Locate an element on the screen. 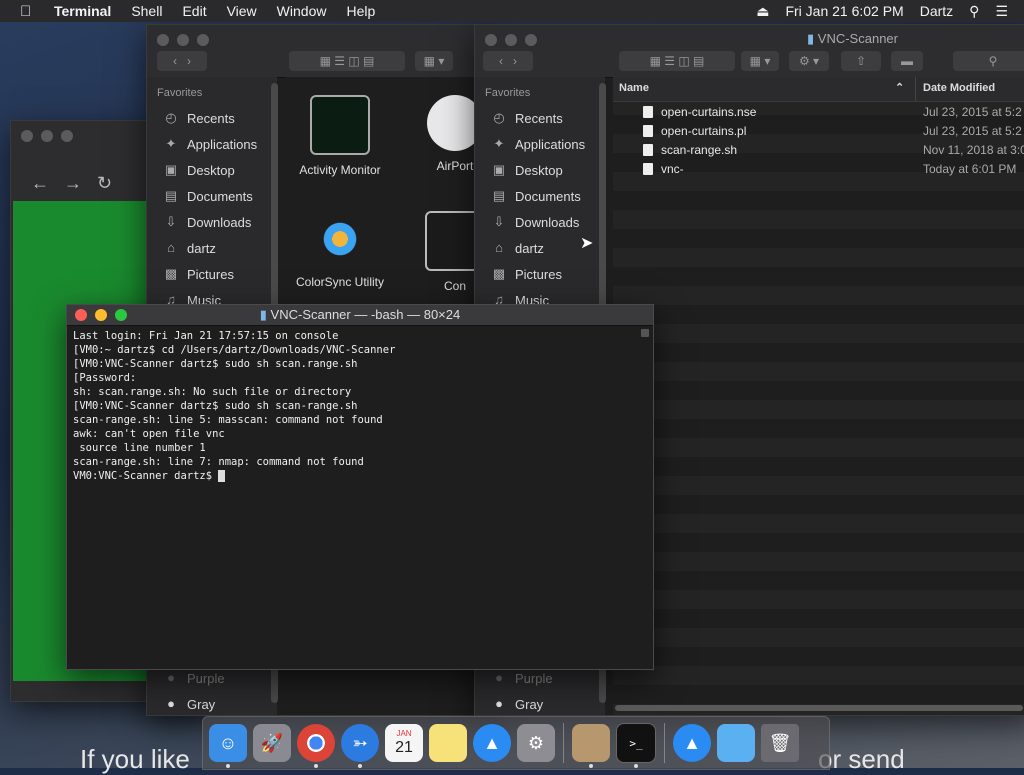  notification-center-icon: ☰ is located at coordinates (1001, 11).